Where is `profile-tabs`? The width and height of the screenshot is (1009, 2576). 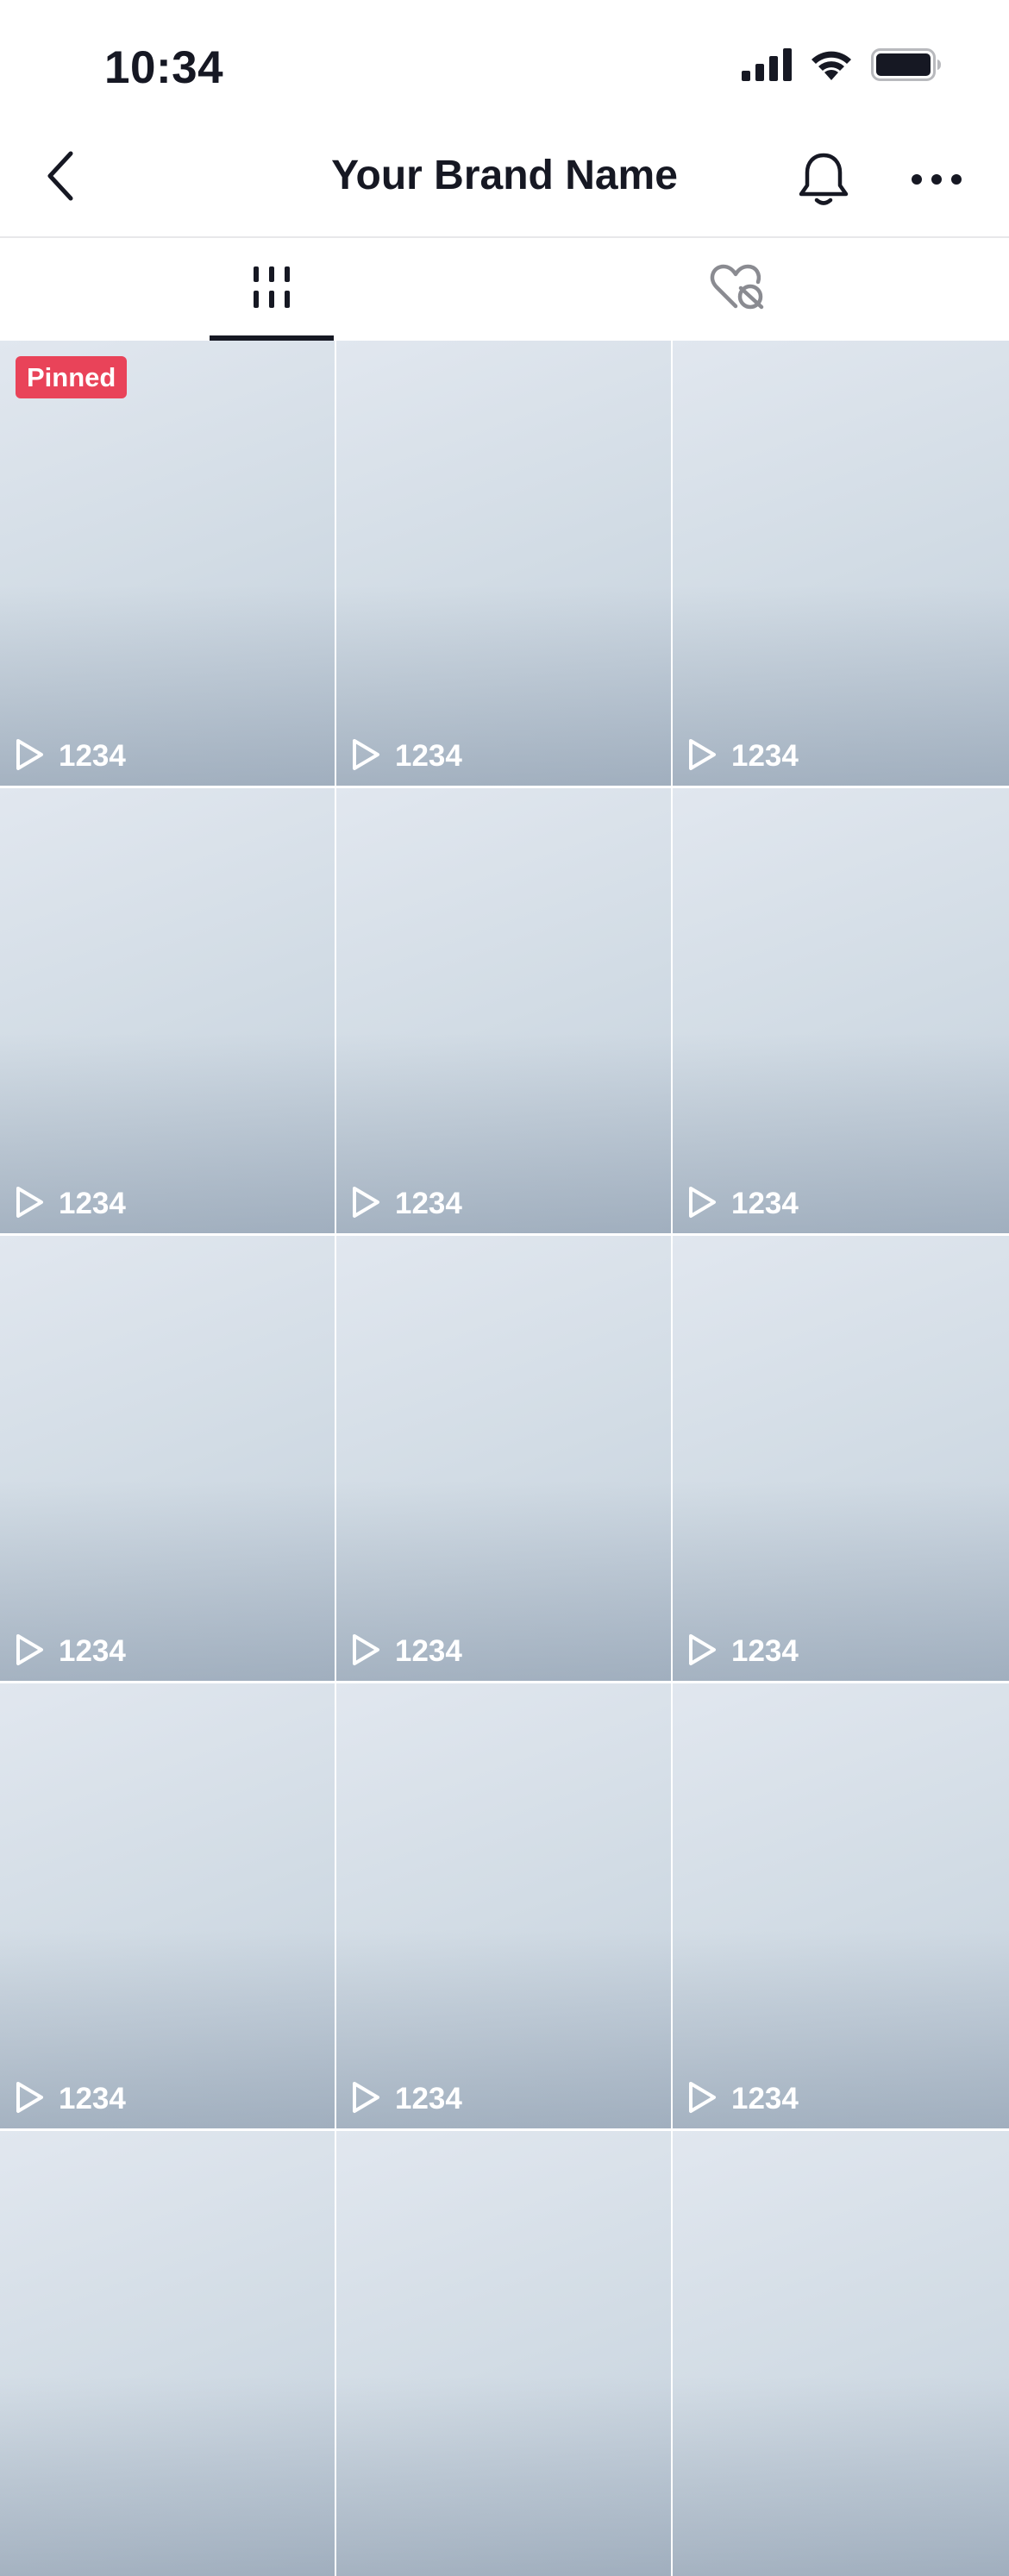
profile-tabs is located at coordinates (504, 289).